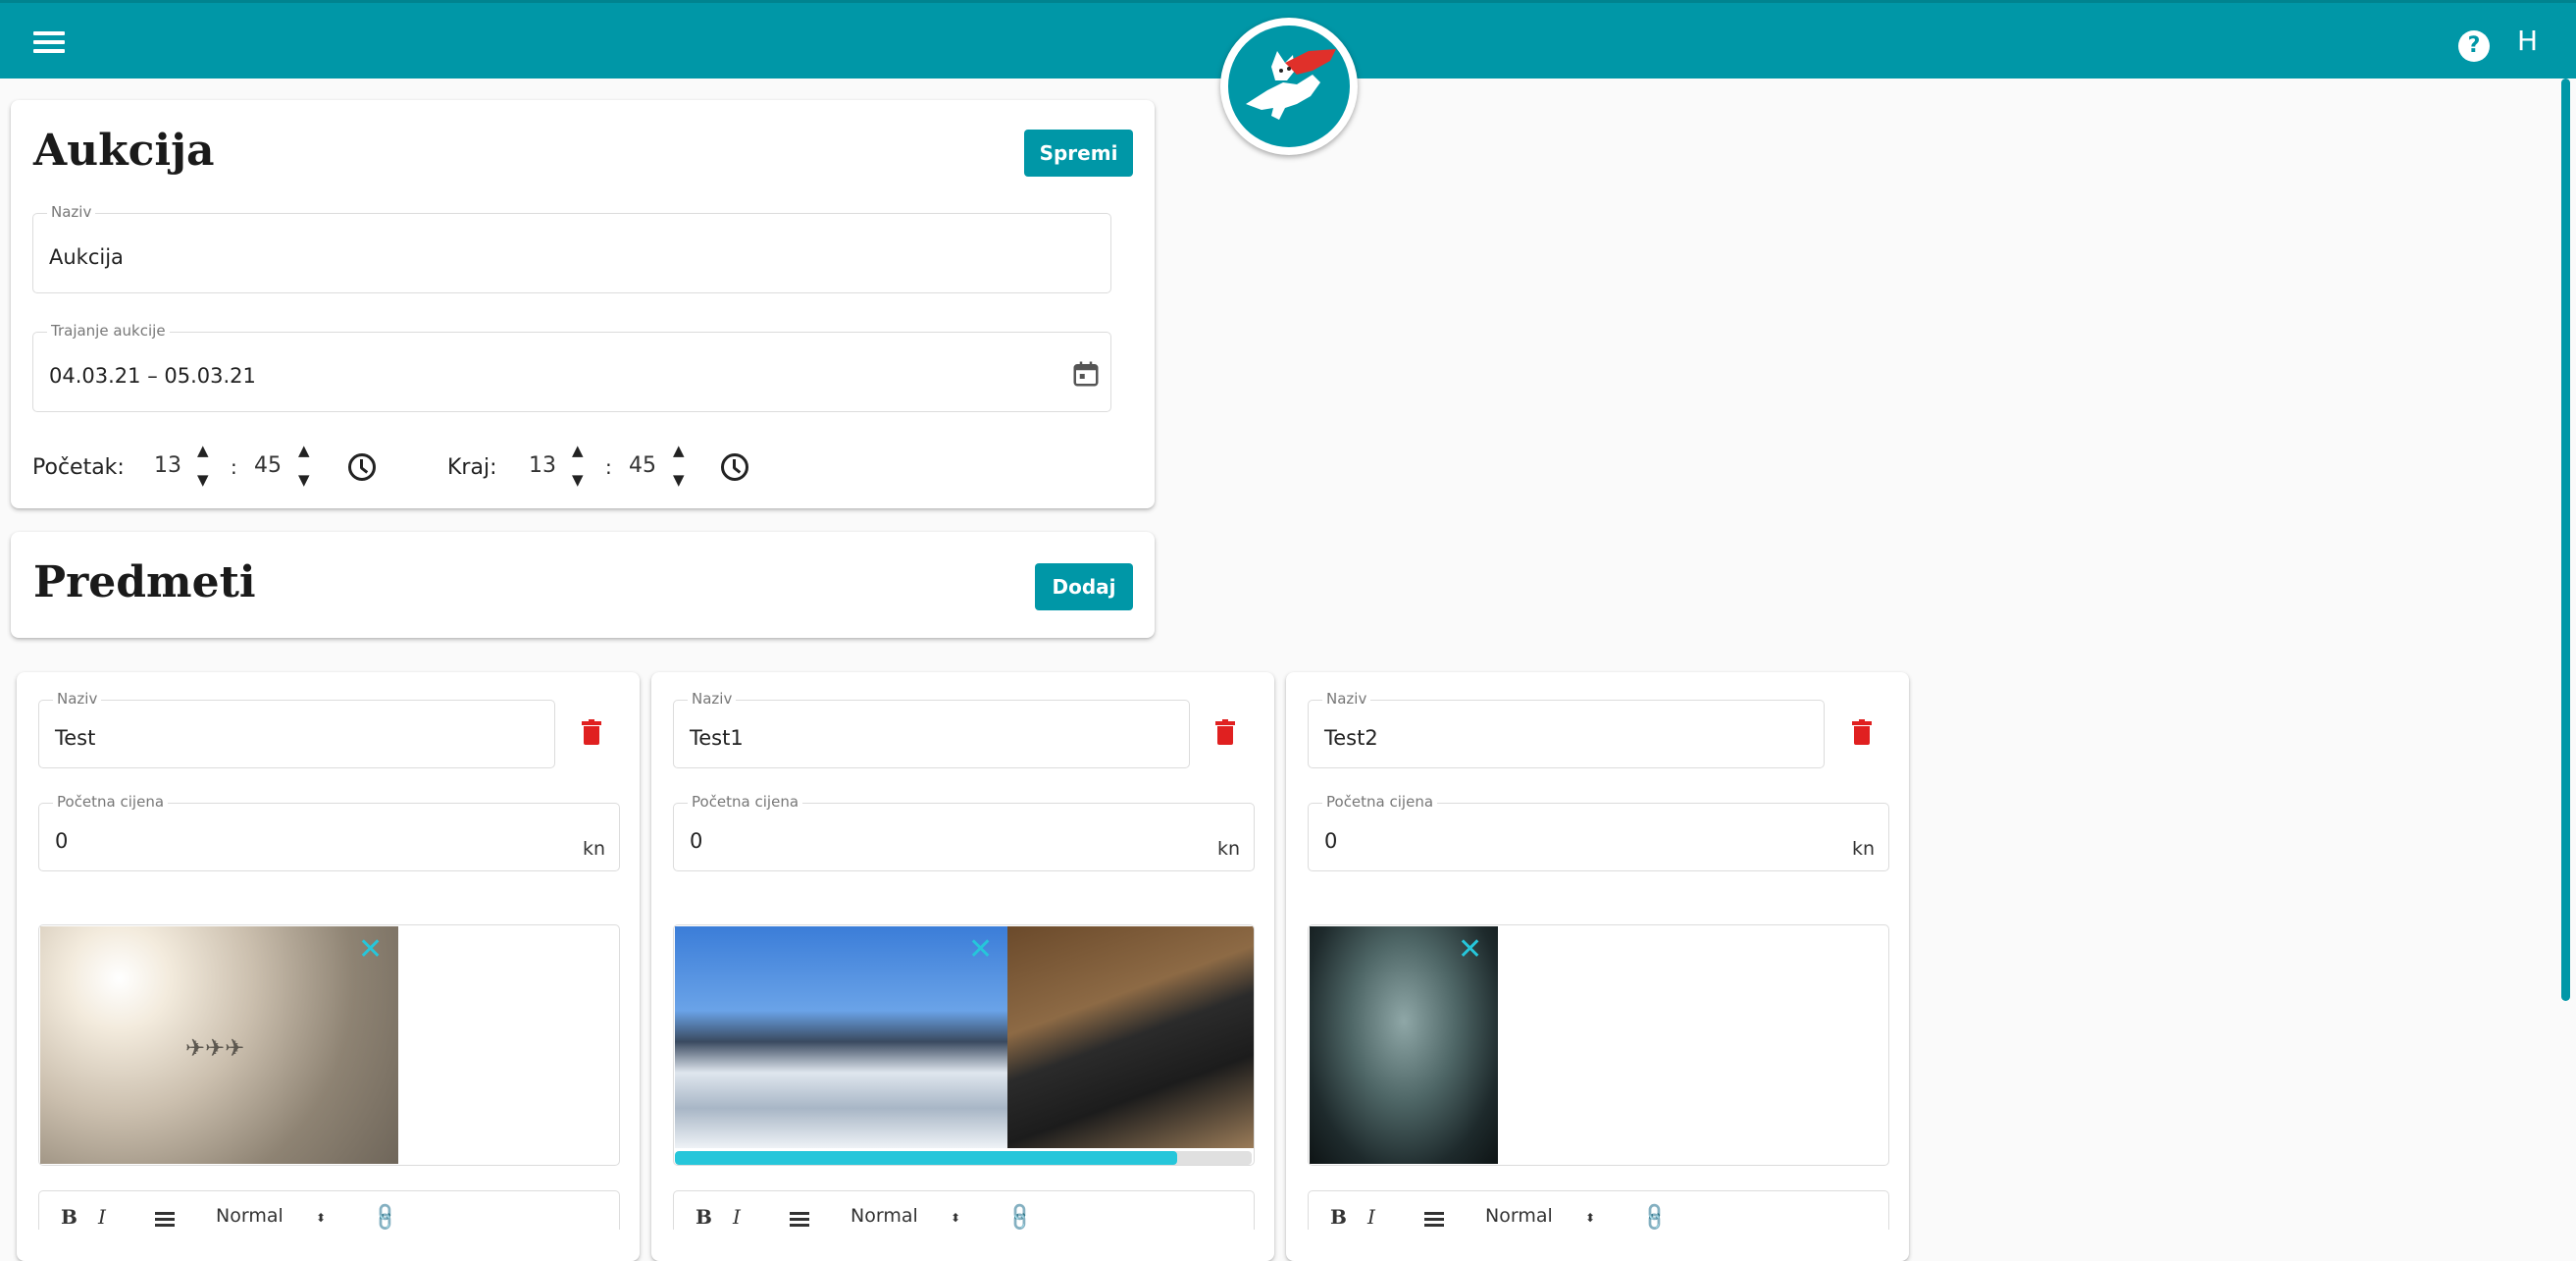 This screenshot has height=1261, width=2576. Describe the element at coordinates (642, 465) in the screenshot. I see `end-minute-value: 45` at that location.